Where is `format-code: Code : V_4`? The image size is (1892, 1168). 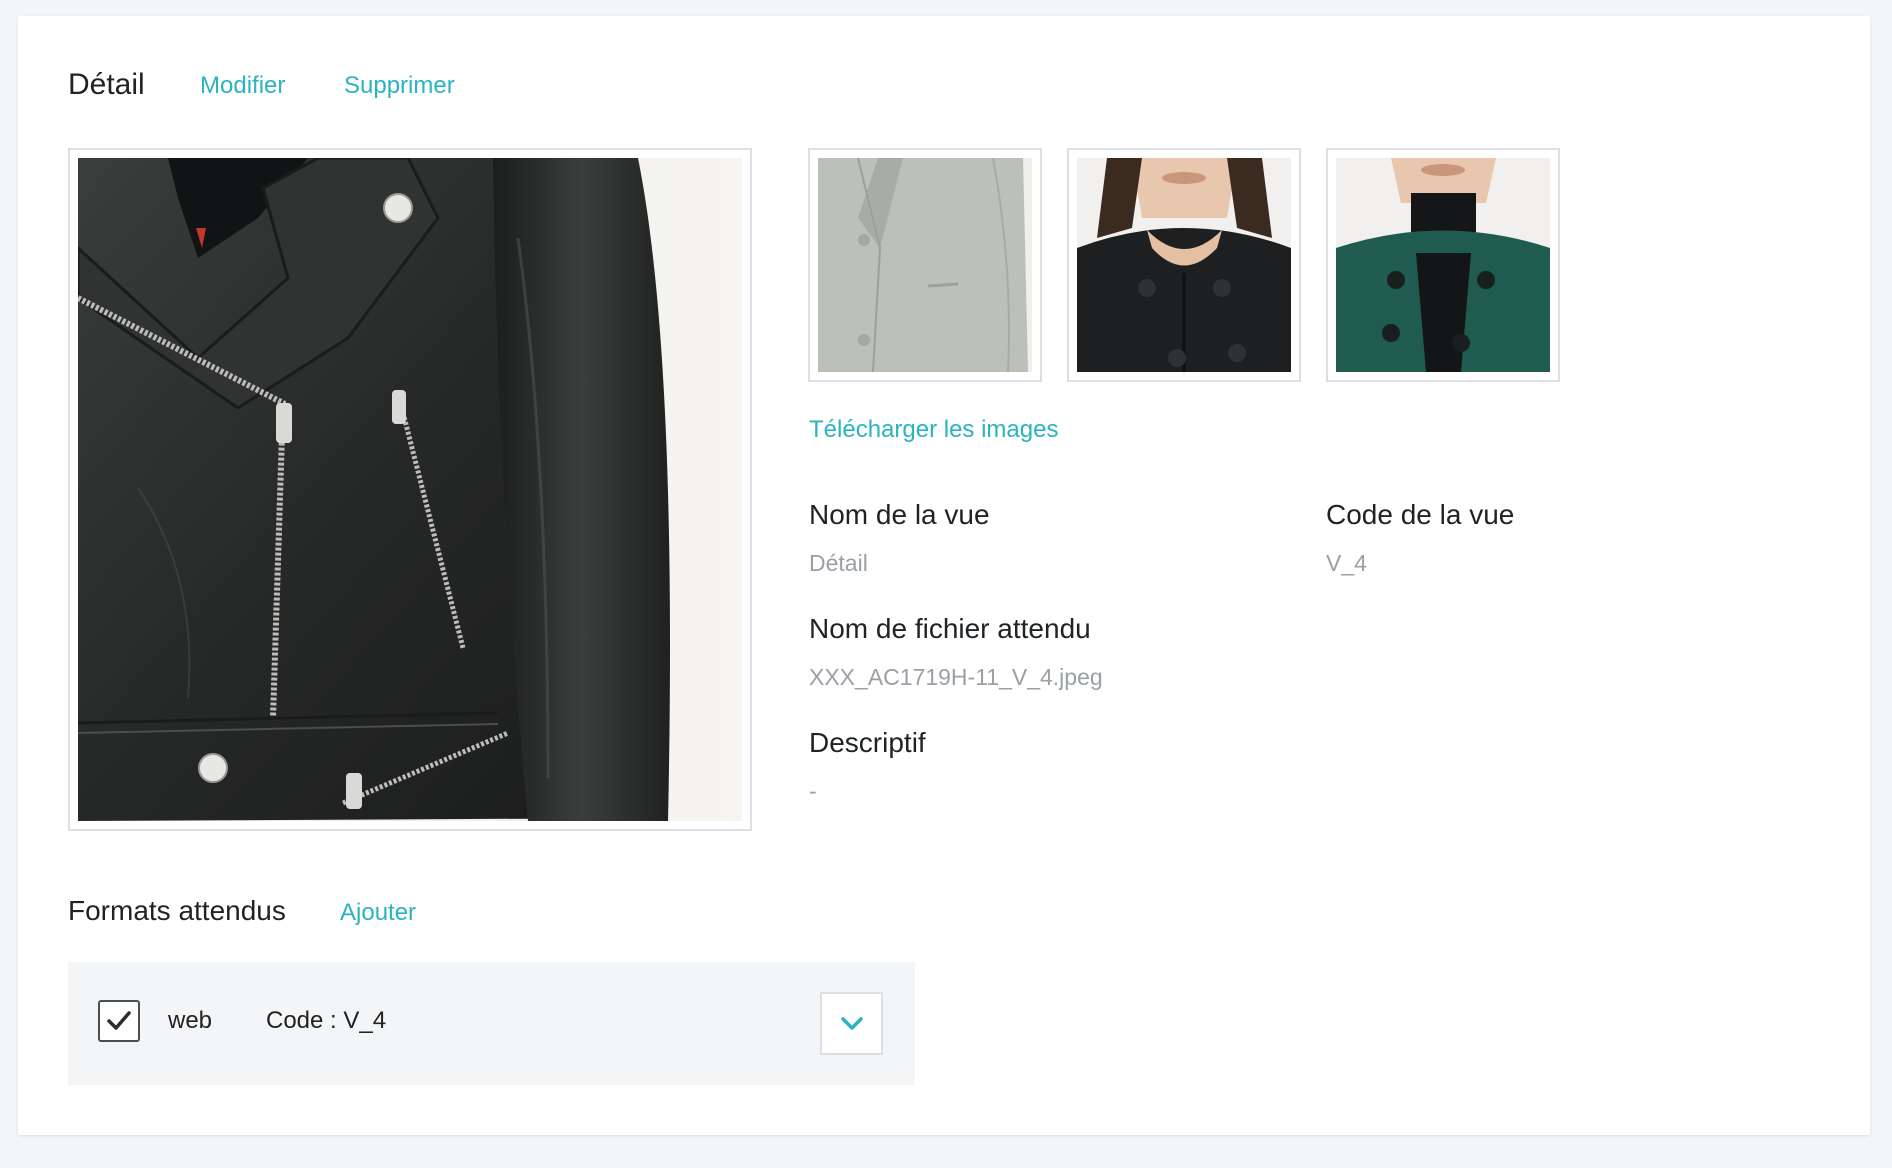
format-code: Code : V_4 is located at coordinates (326, 1020).